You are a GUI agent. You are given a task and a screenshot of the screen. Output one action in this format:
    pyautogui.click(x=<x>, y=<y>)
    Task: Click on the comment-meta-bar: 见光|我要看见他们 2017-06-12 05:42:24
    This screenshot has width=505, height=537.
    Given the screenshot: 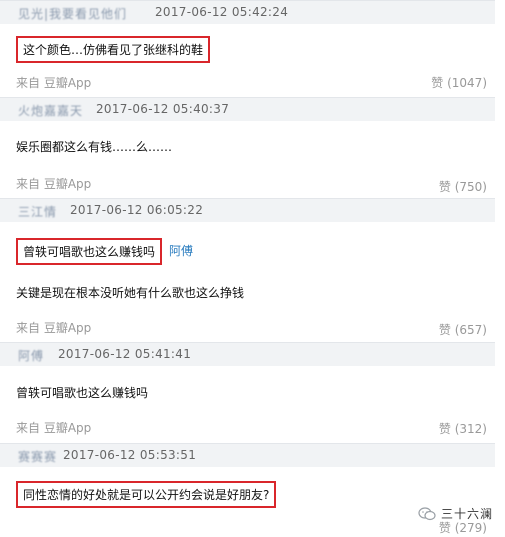 What is the action you would take?
    pyautogui.click(x=247, y=12)
    